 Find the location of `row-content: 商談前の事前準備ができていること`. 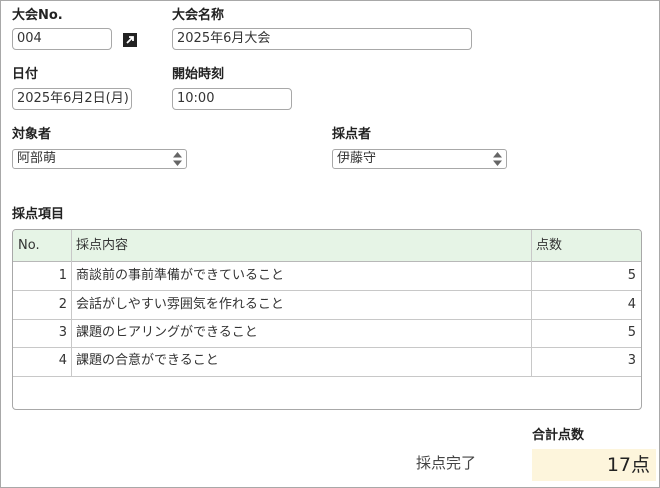

row-content: 商談前の事前準備ができていること is located at coordinates (180, 275).